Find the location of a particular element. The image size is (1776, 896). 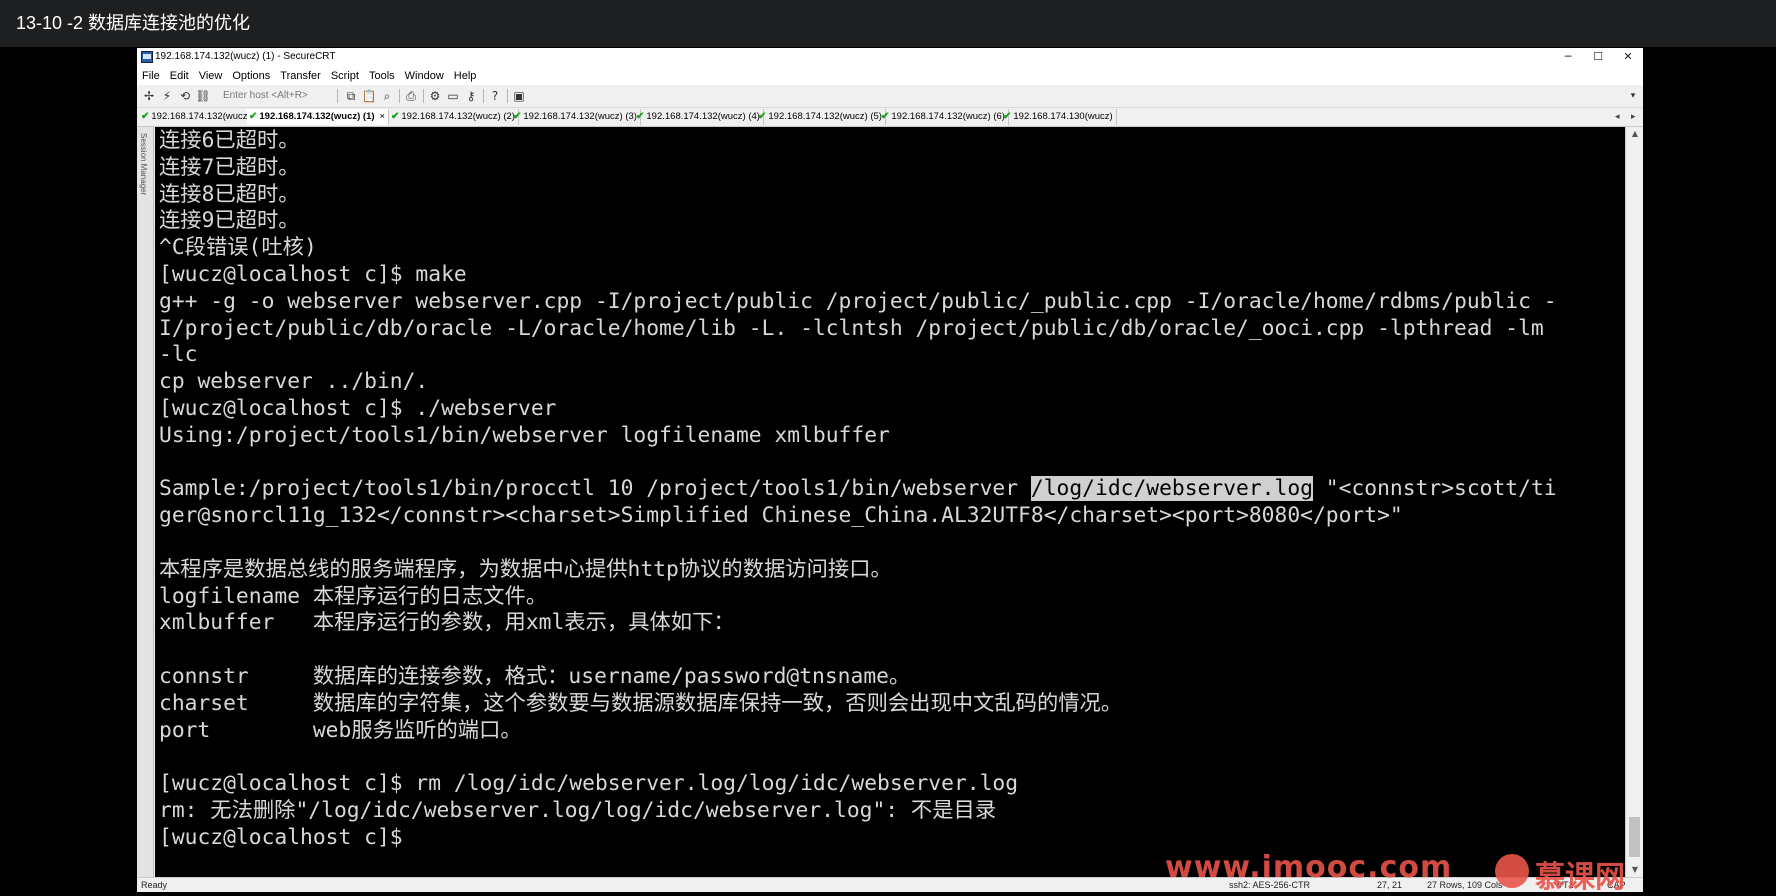

terminal-line: logfilename 本程序运行的日志文件。 is located at coordinates (353, 596).